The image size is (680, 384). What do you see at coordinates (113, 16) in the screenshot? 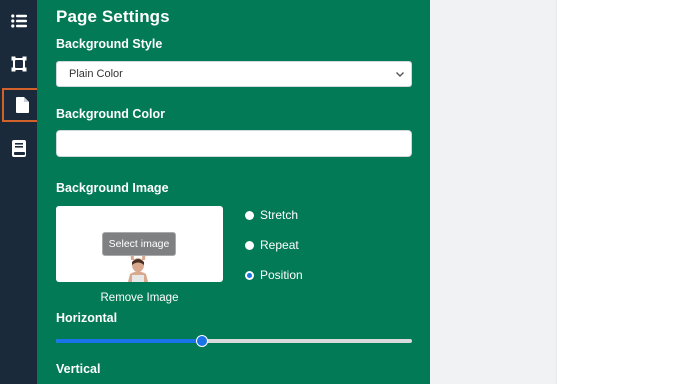
I see `panel-title: Page Settings` at bounding box center [113, 16].